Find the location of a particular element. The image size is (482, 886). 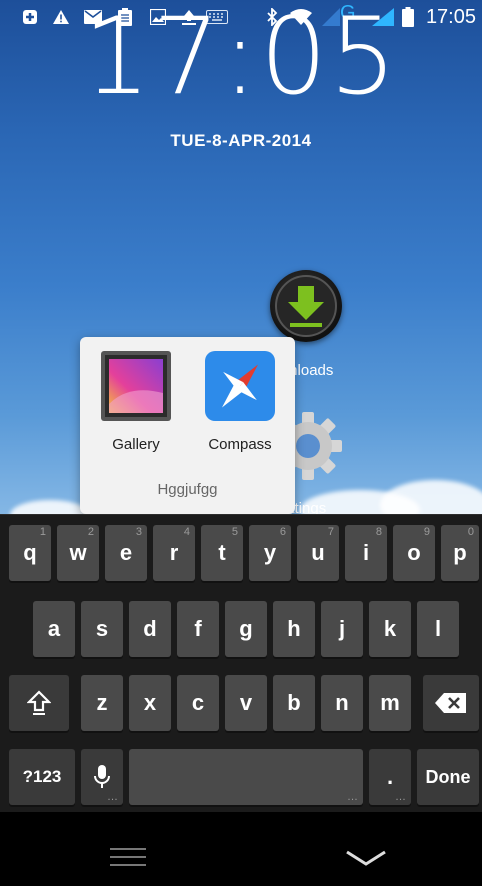

key-i: i8 is located at coordinates (366, 553).